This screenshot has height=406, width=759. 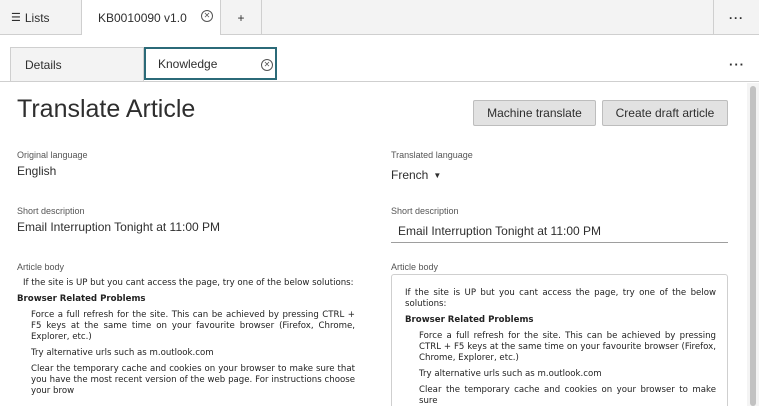 I want to click on caret-down-icon: ▼, so click(x=437, y=175).